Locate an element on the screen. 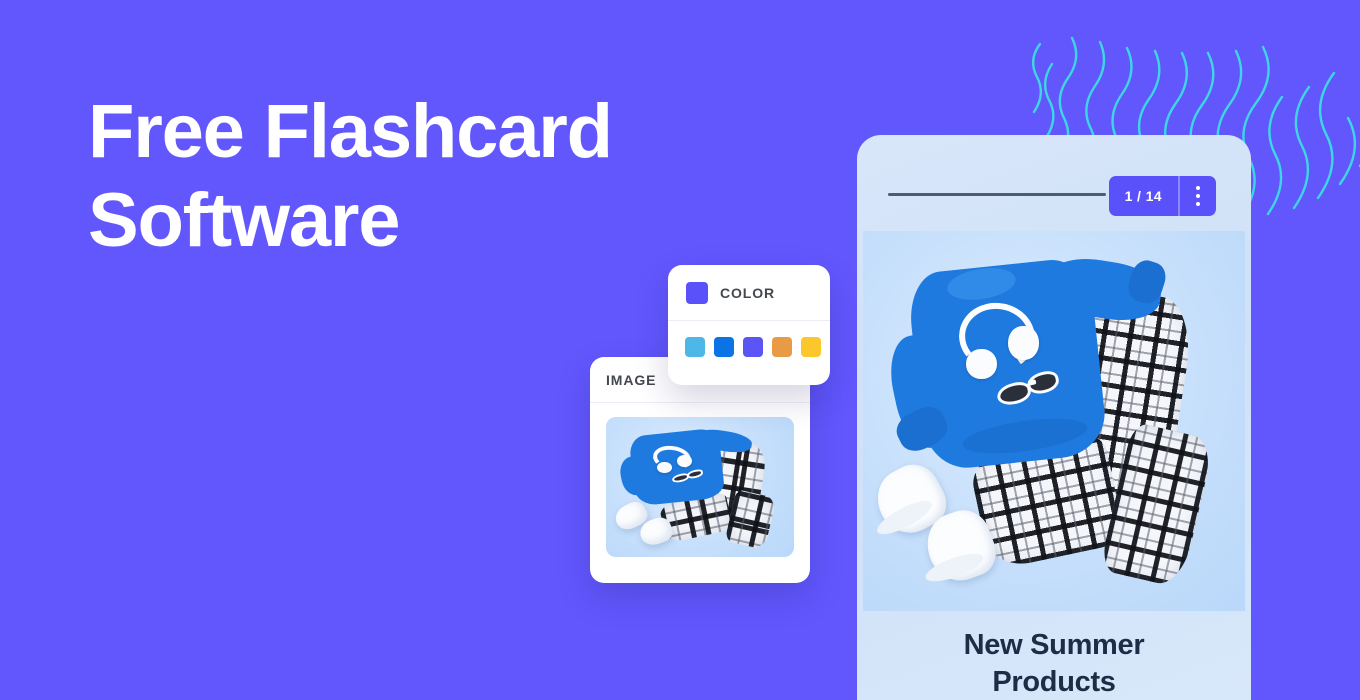 Image resolution: width=1360 pixels, height=700 pixels. page-indicator-label: 1 / 14 is located at coordinates (1143, 196).